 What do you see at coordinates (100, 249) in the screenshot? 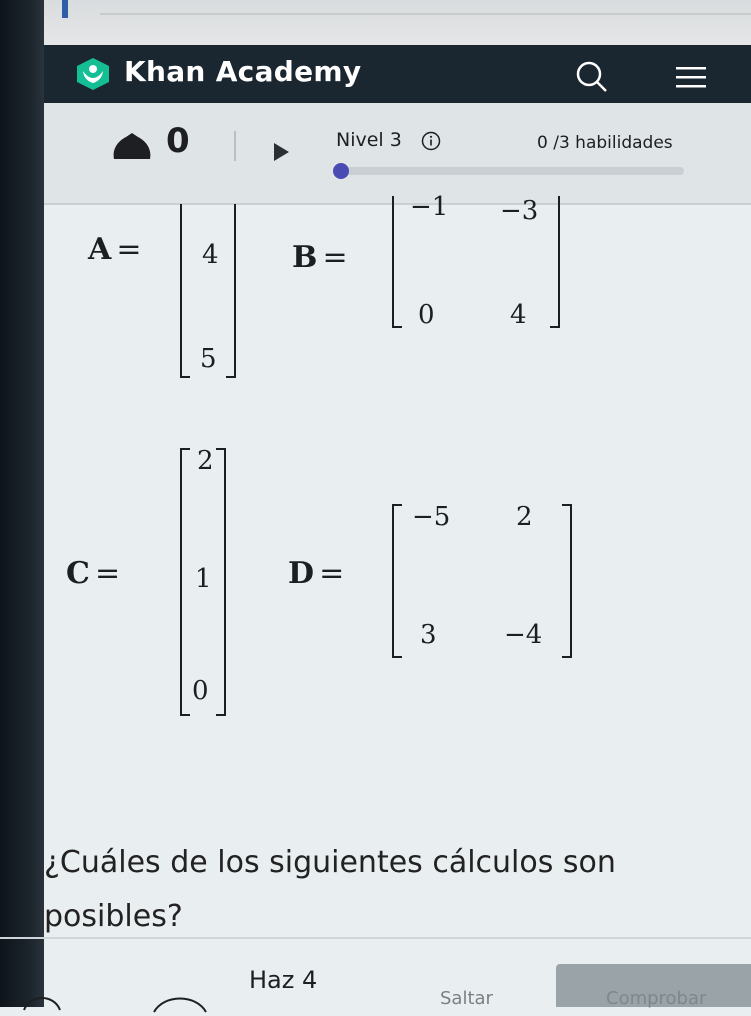
I see `matrix-label: A` at bounding box center [100, 249].